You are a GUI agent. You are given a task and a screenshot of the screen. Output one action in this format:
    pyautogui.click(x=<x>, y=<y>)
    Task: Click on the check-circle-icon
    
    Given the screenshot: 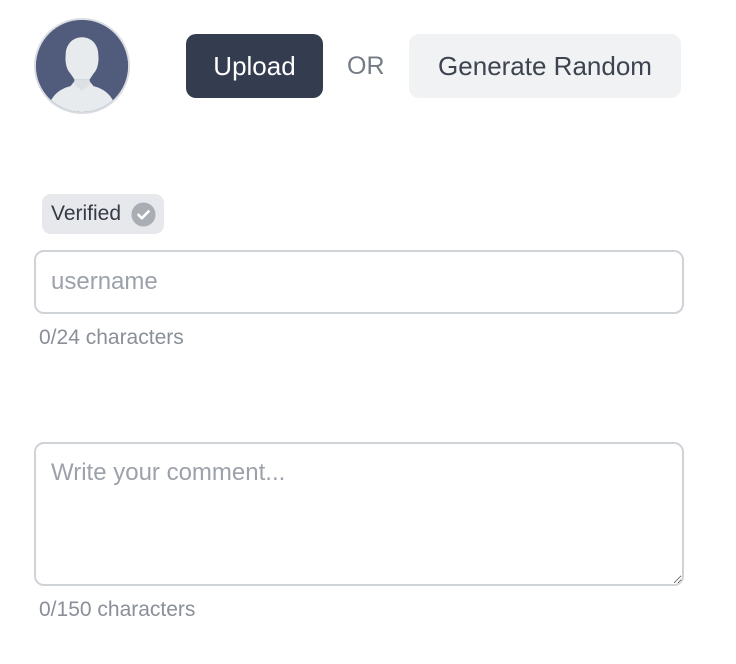 What is the action you would take?
    pyautogui.click(x=143, y=214)
    